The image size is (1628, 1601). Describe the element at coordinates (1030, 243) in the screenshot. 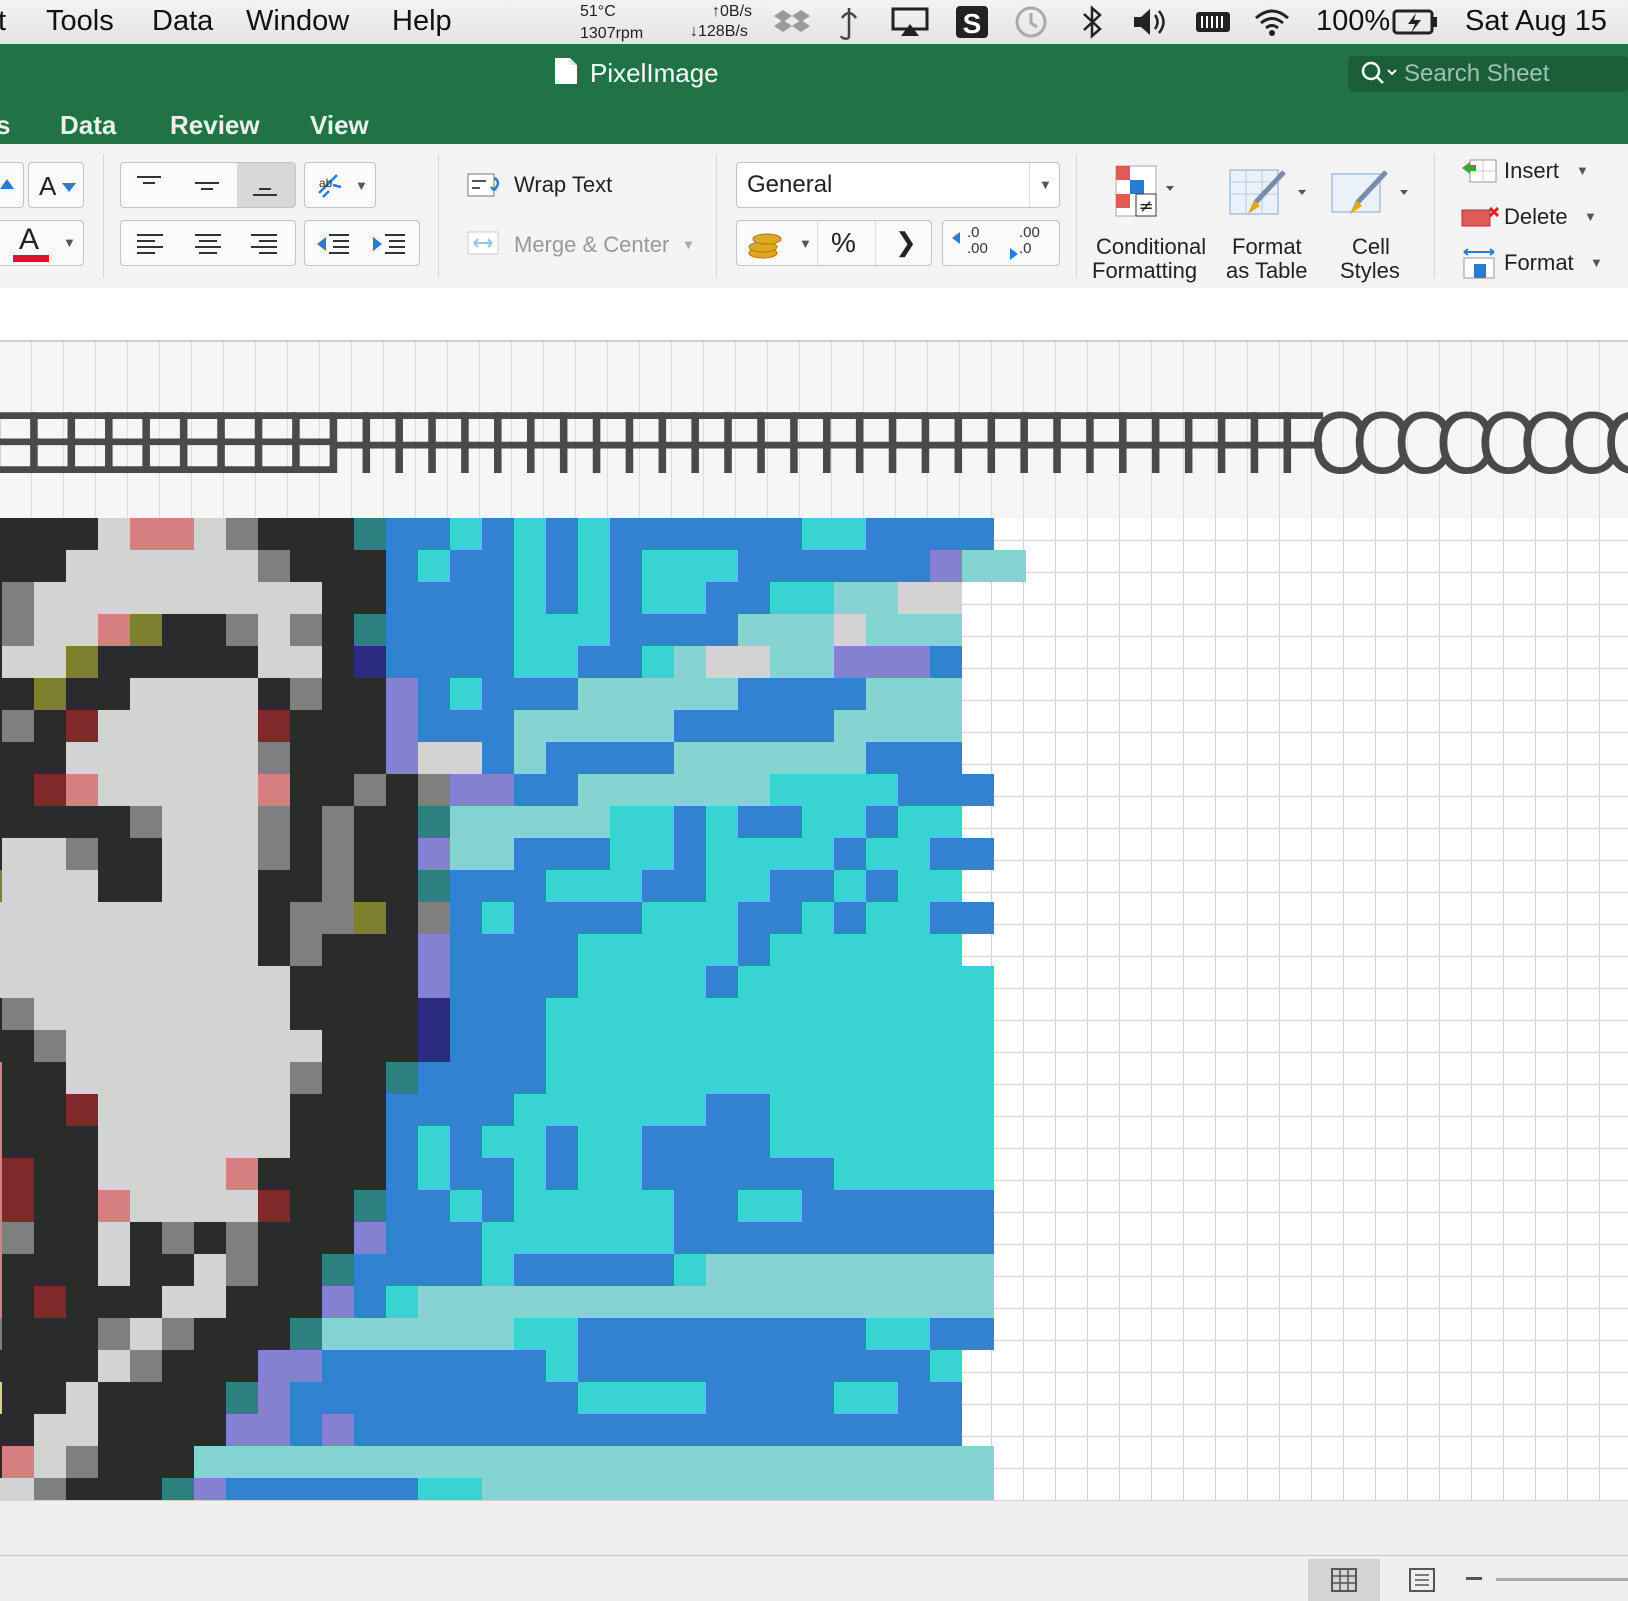

I see `decrease-decimal-button: .00 .0` at that location.